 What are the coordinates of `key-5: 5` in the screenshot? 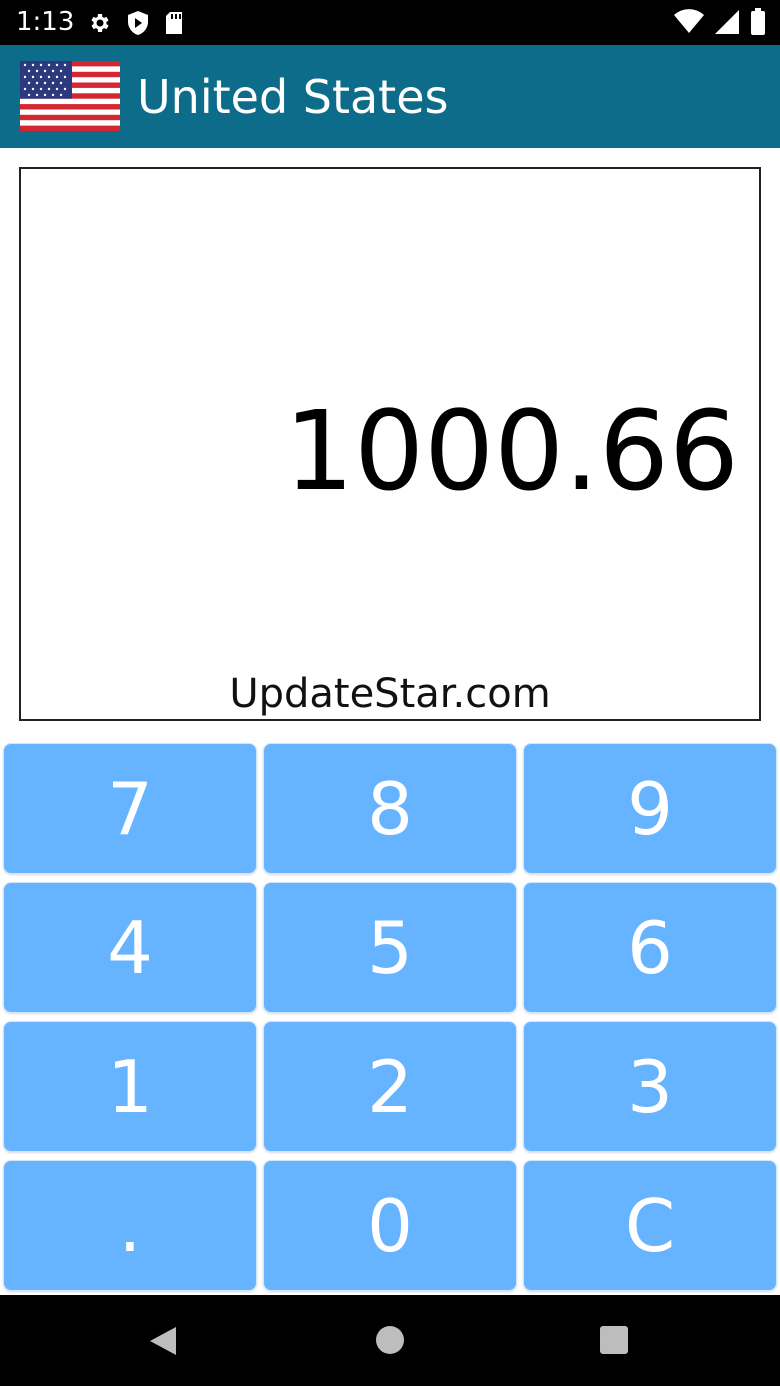 It's located at (390, 947).